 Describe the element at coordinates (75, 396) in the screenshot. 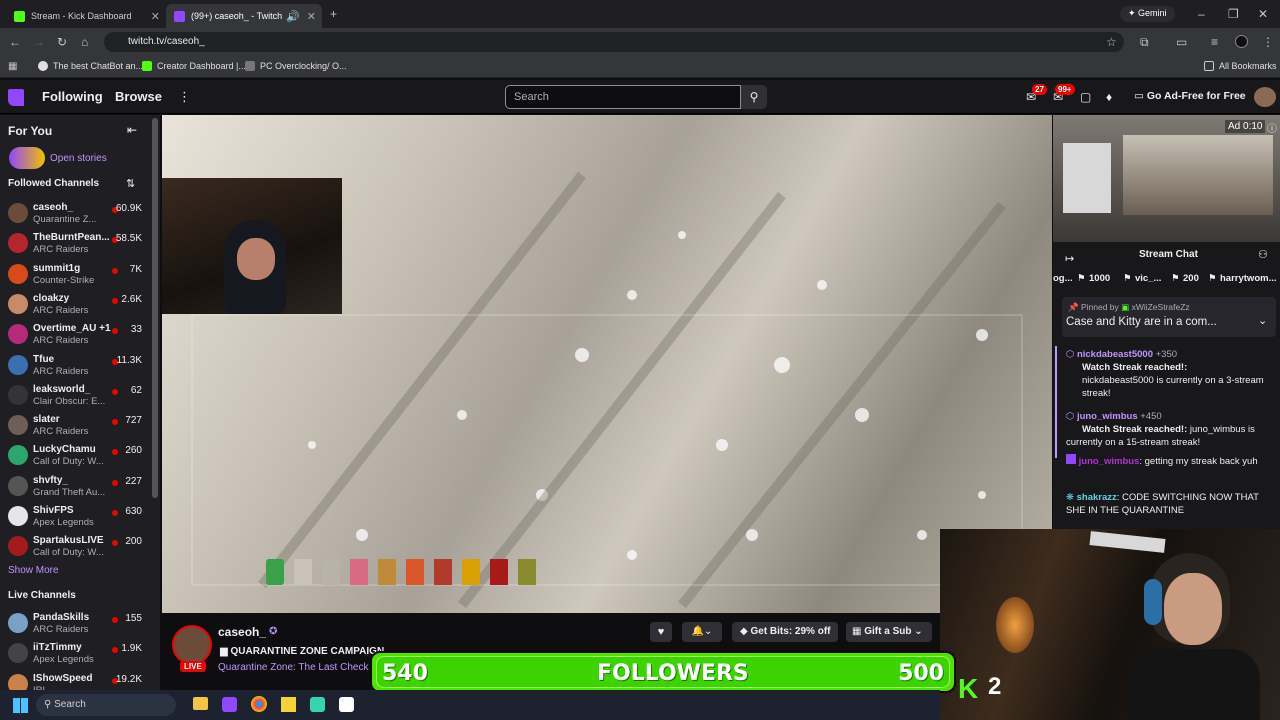

I see `channel-row: leaksworld_ Clair Obscur: E... 62` at that location.